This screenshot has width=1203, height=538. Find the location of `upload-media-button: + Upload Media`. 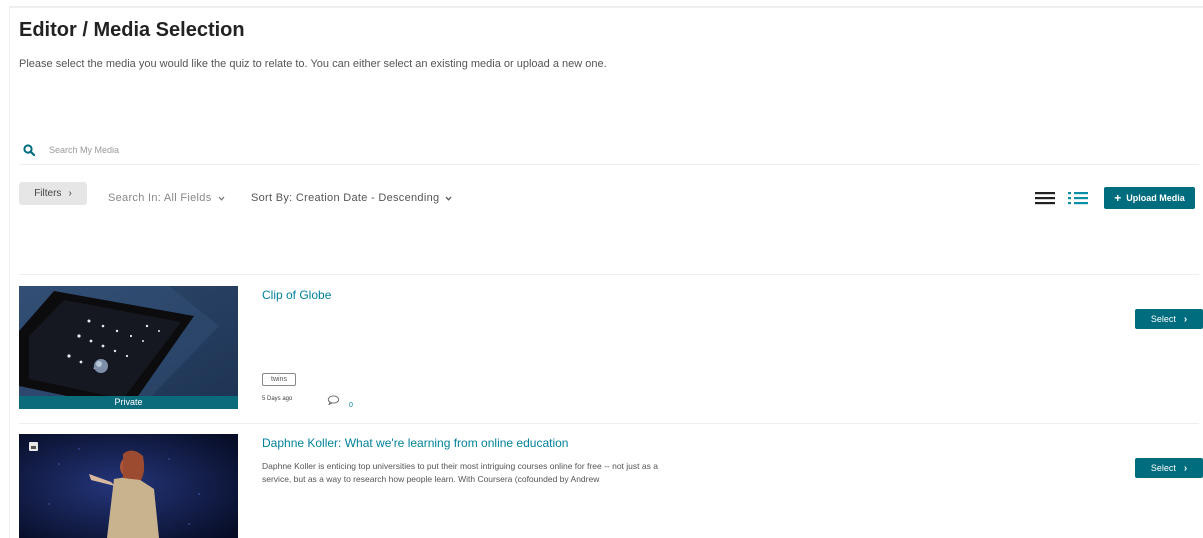

upload-media-button: + Upload Media is located at coordinates (1149, 198).